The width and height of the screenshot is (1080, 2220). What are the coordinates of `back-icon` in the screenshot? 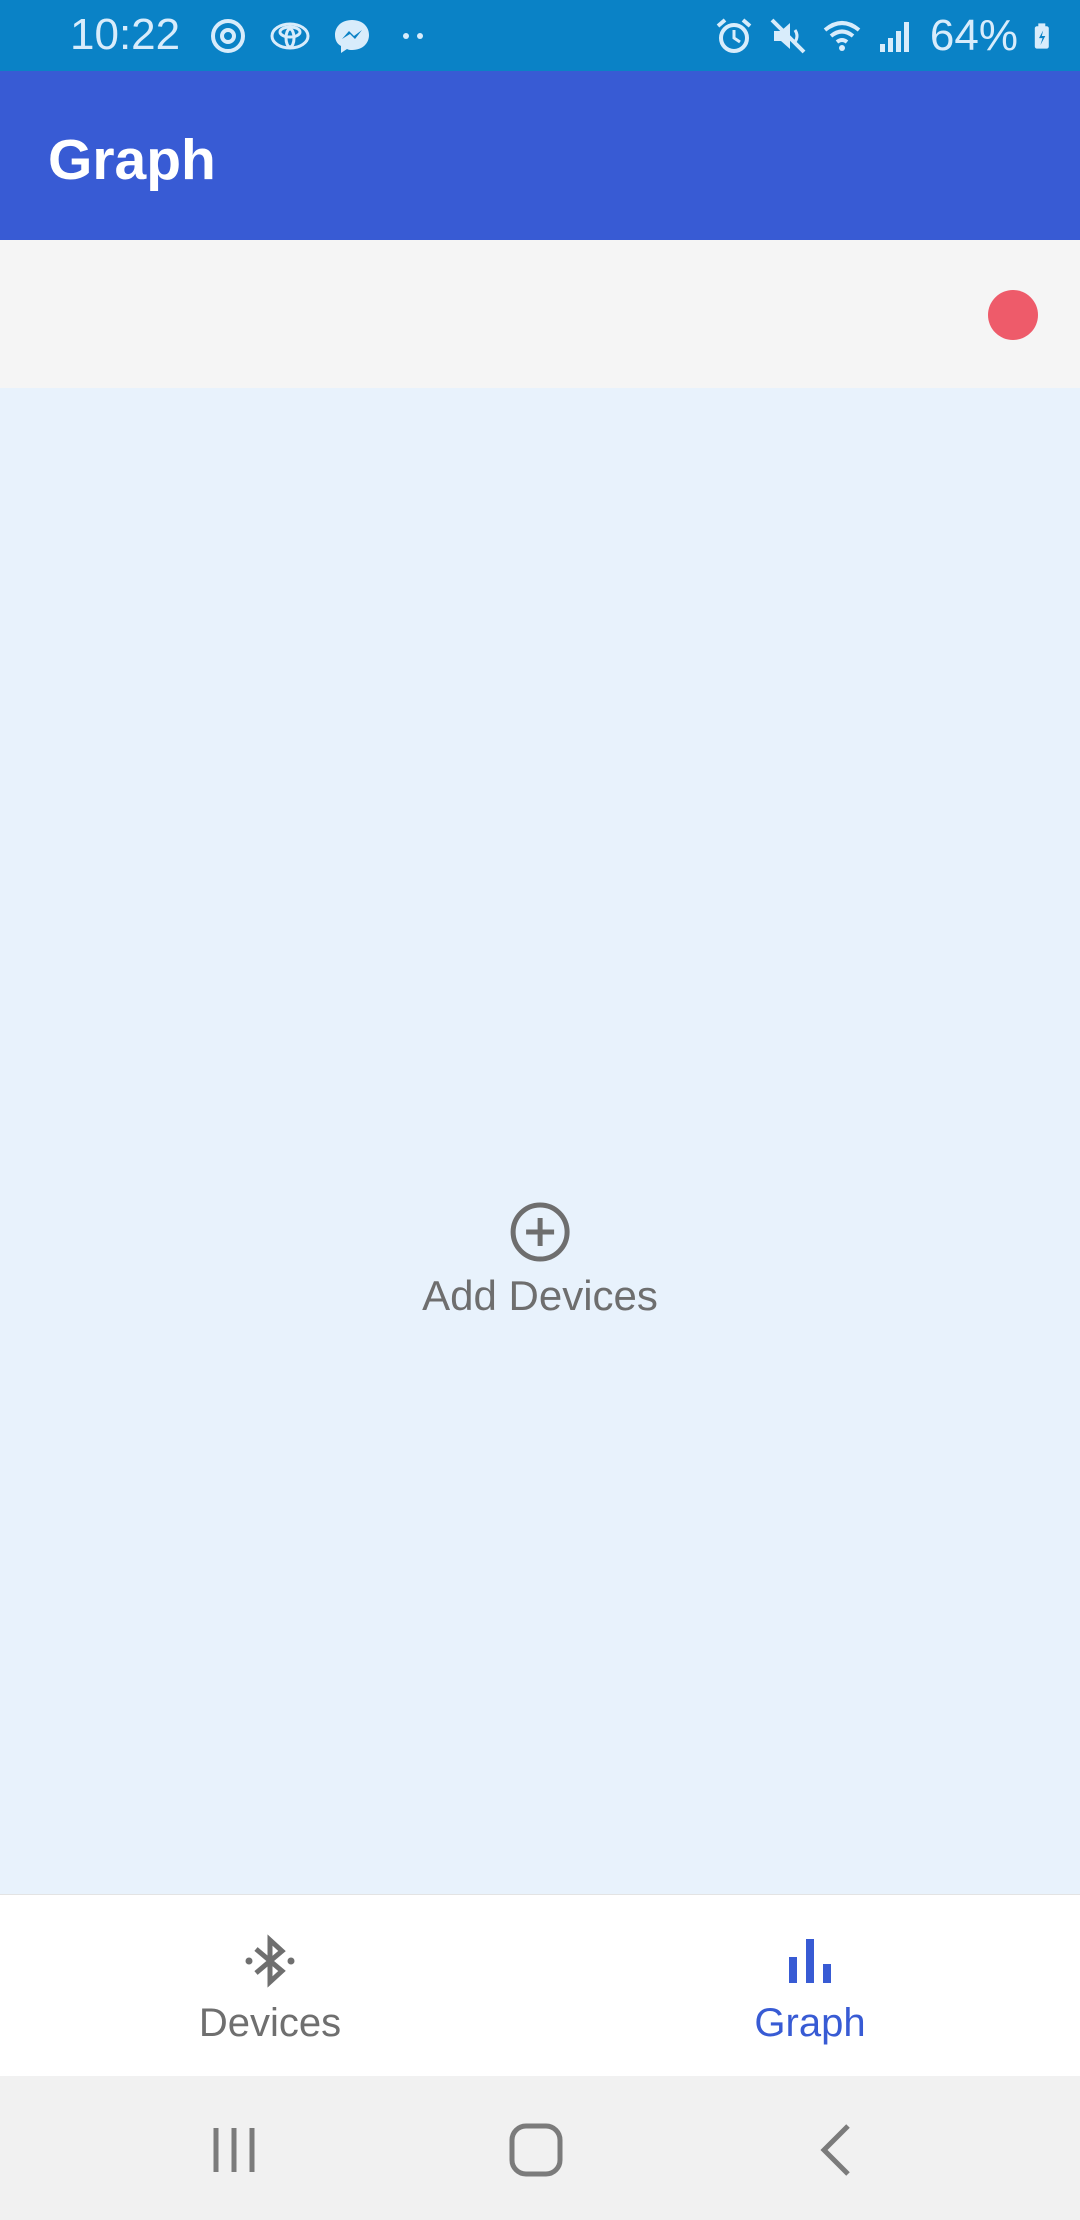 It's located at (838, 2150).